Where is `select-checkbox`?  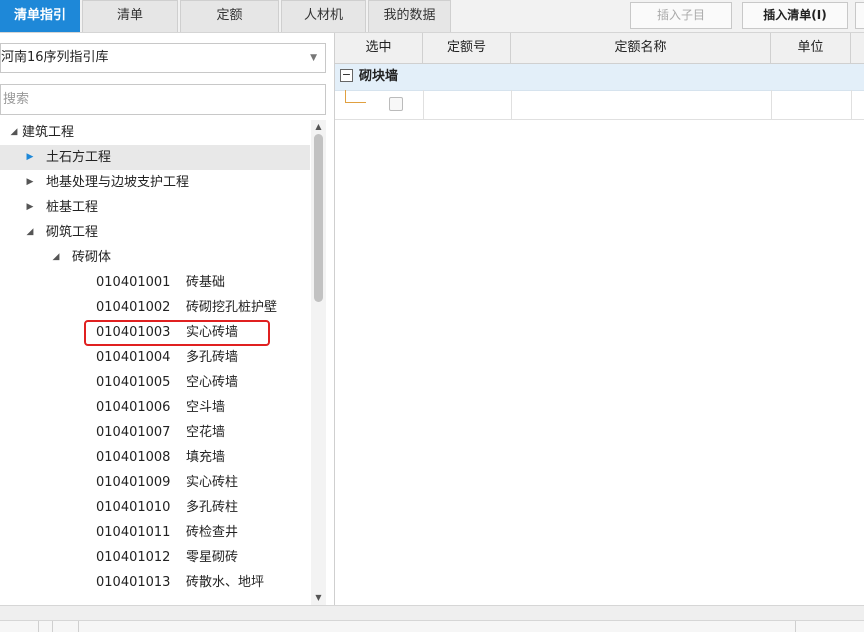
select-checkbox is located at coordinates (396, 104).